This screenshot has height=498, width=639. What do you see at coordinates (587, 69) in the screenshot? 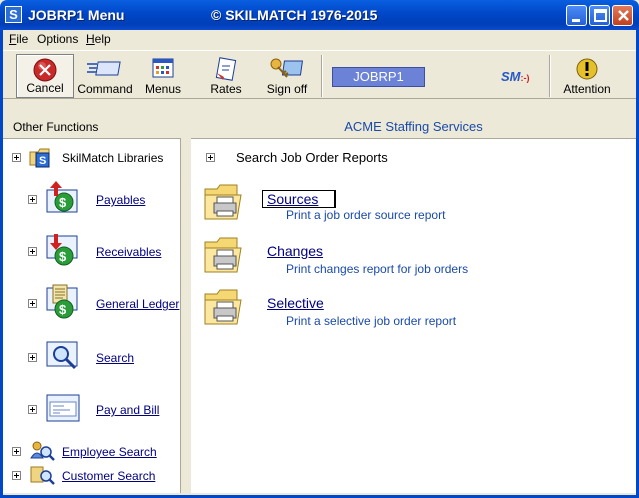
I see `attention-icon` at bounding box center [587, 69].